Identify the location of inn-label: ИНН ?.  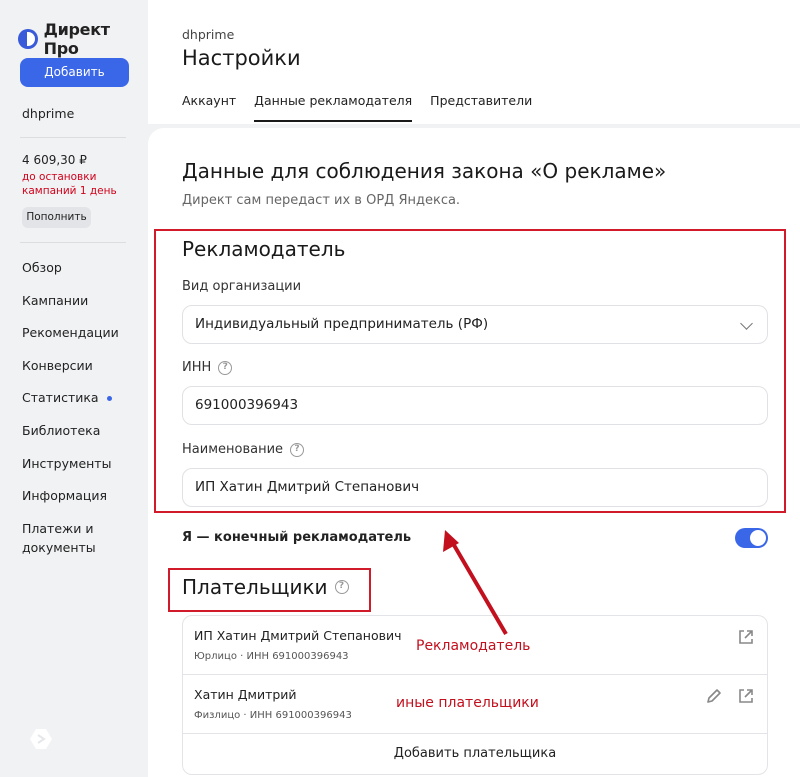
(207, 367).